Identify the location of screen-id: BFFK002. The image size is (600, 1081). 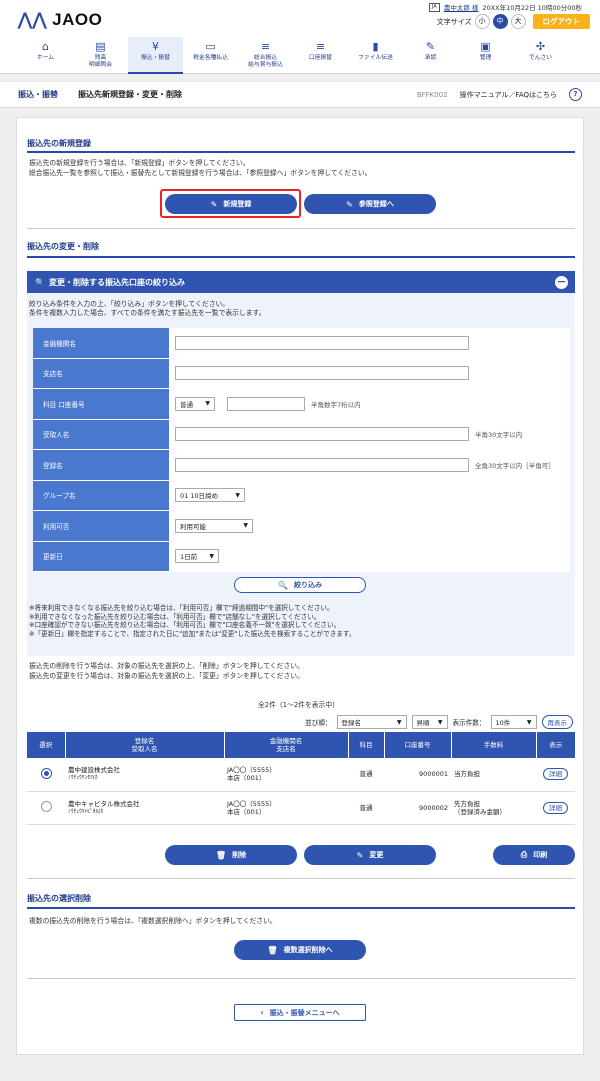
(432, 94).